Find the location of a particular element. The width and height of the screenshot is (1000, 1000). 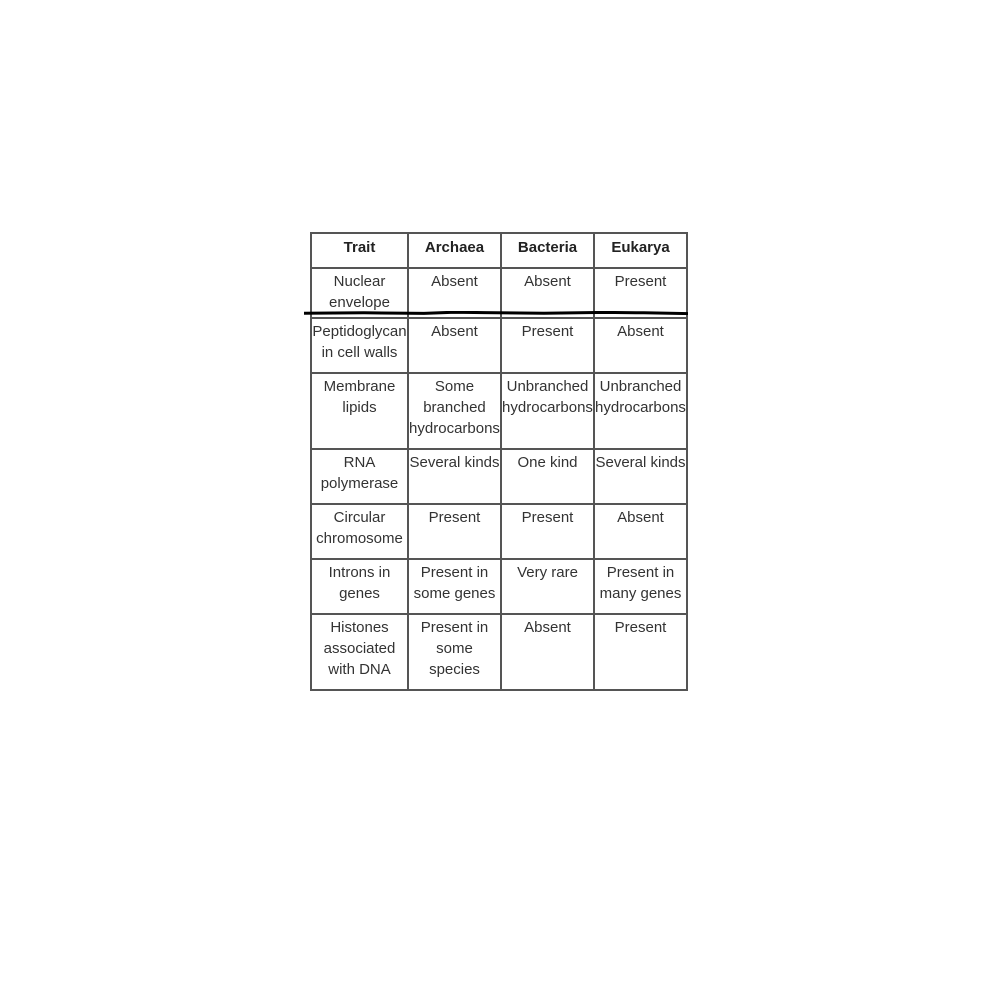

marker-stroke is located at coordinates (496, 313).